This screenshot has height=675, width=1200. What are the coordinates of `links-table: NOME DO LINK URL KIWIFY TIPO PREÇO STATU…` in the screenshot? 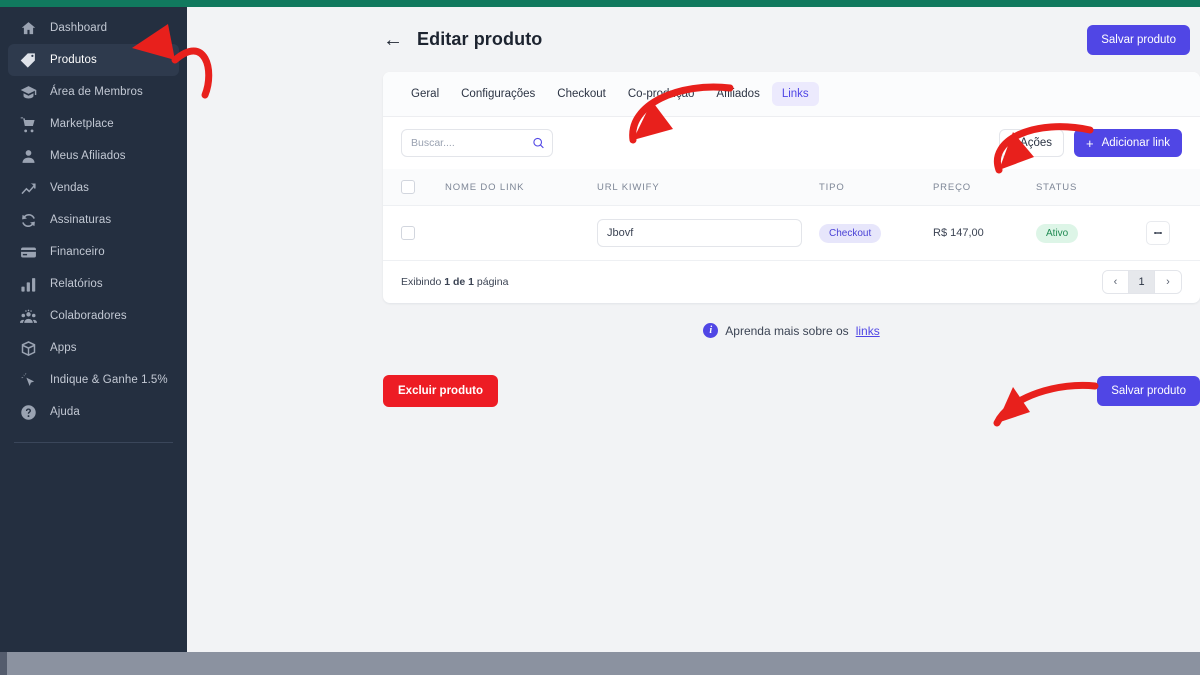 It's located at (791, 215).